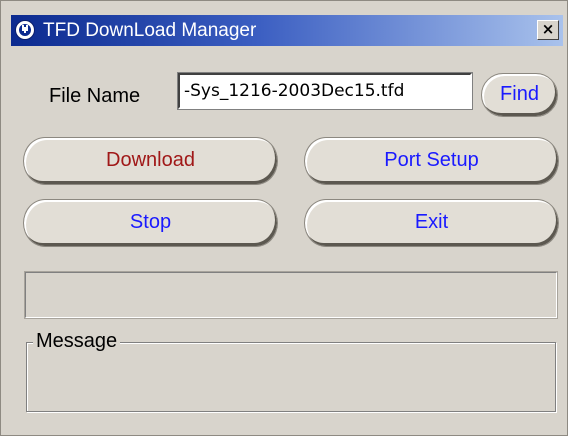 This screenshot has width=568, height=436. I want to click on file-name-label: File Name, so click(95, 96).